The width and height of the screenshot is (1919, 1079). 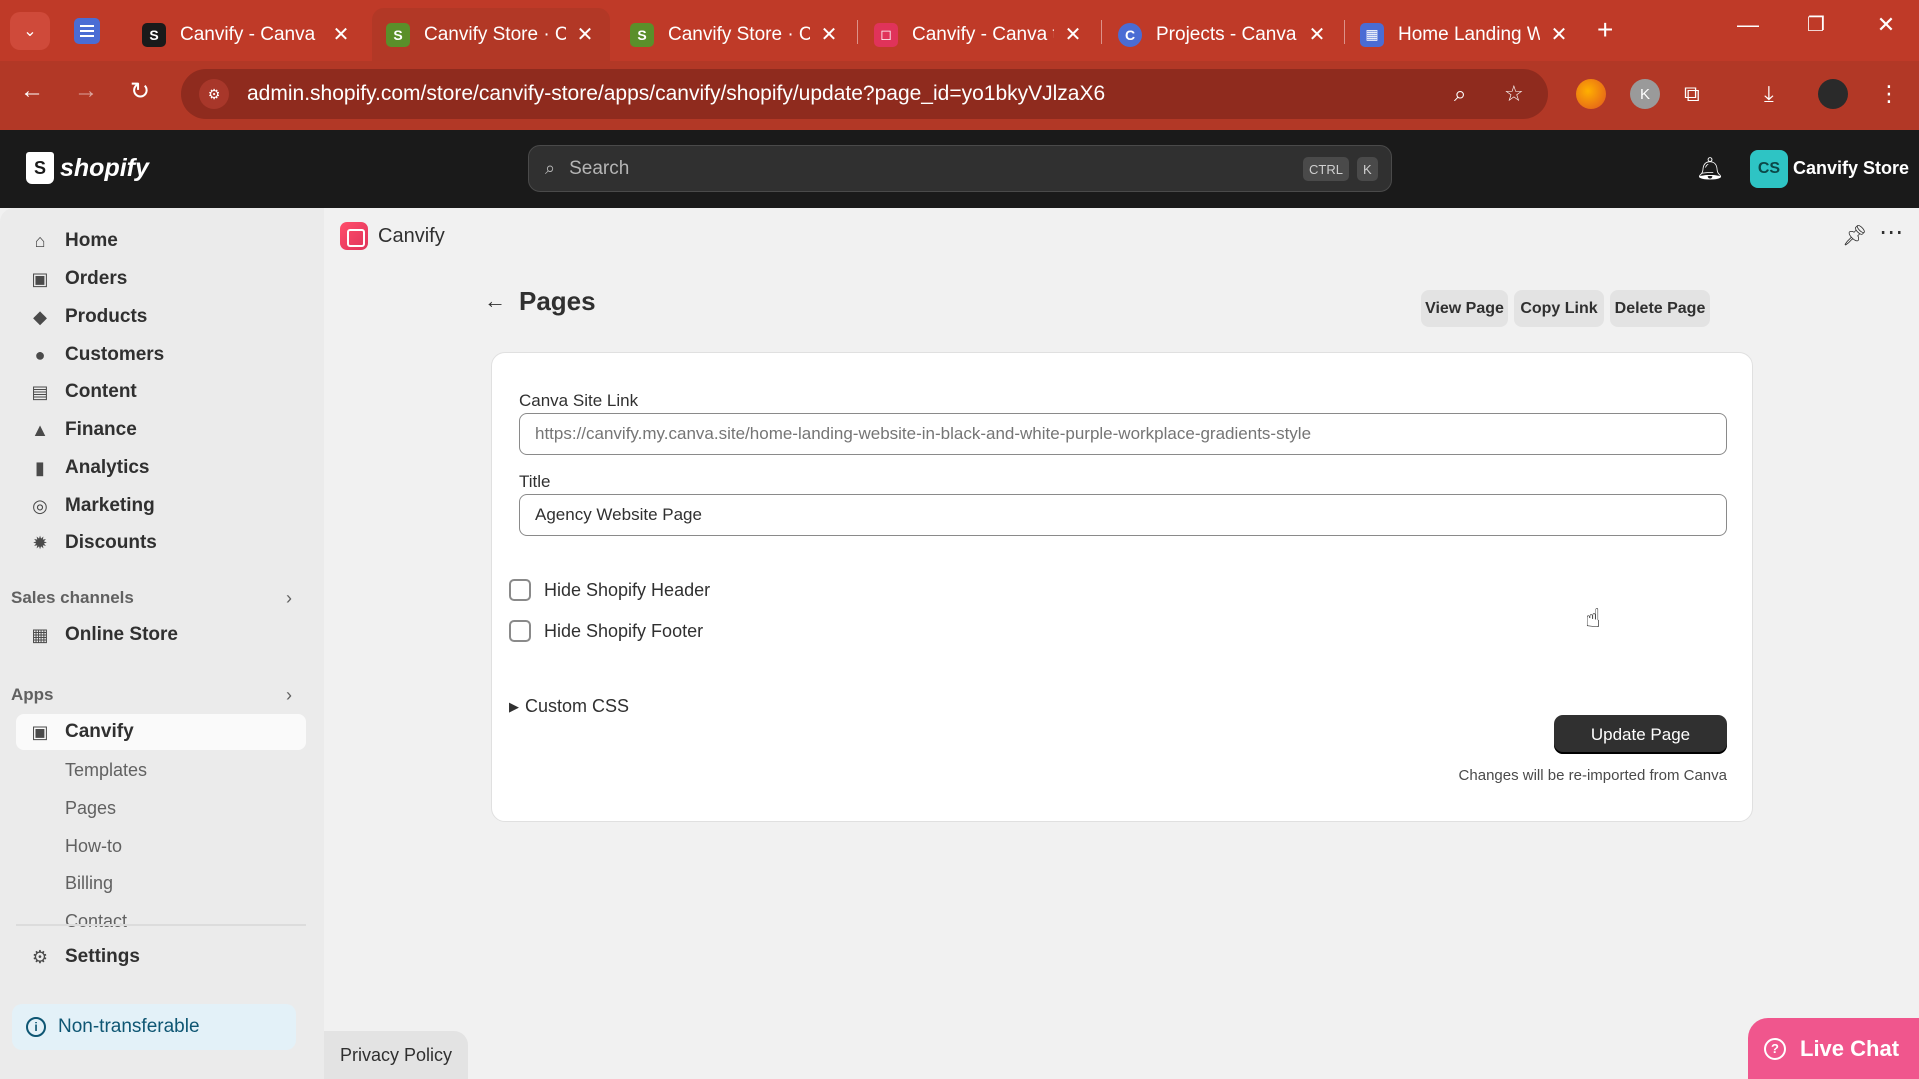 What do you see at coordinates (161, 430) in the screenshot?
I see `sidebar-item-finance: ▲ Finance` at bounding box center [161, 430].